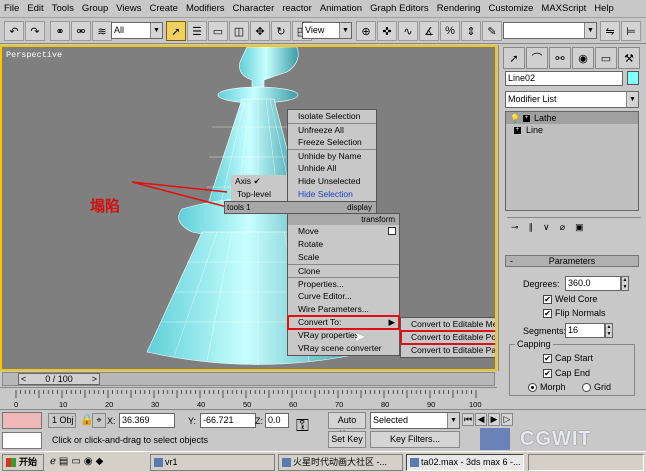 The width and height of the screenshot is (646, 472). What do you see at coordinates (22, 440) in the screenshot?
I see `maxscript-listener-white` at bounding box center [22, 440].